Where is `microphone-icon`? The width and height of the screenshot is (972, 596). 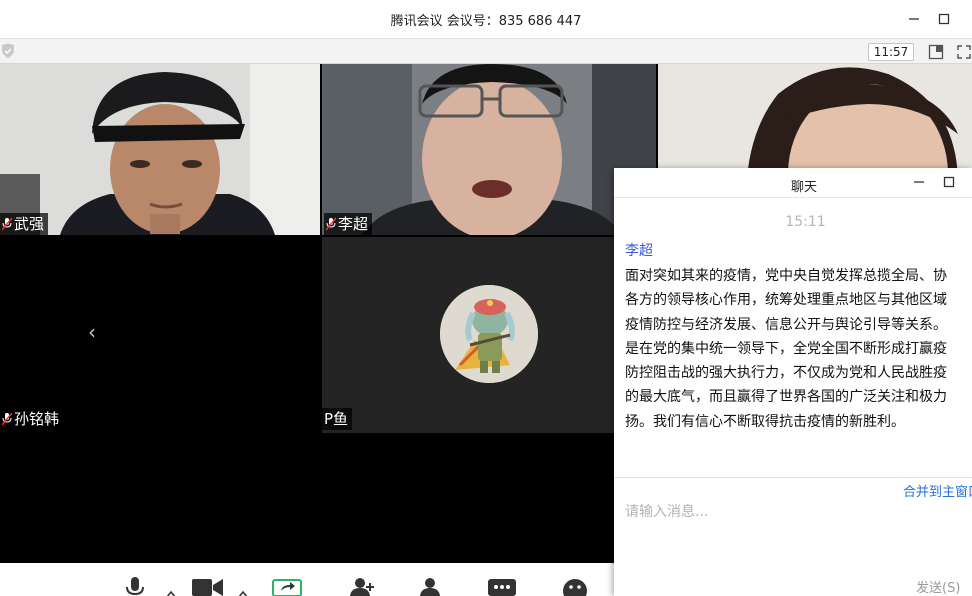 microphone-icon is located at coordinates (135, 586).